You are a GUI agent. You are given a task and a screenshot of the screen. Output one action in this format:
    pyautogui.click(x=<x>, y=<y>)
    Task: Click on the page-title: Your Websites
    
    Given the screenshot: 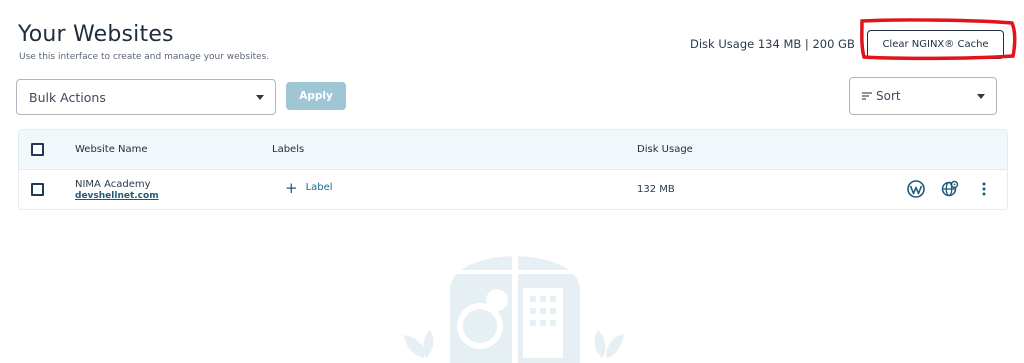 What is the action you would take?
    pyautogui.click(x=96, y=34)
    